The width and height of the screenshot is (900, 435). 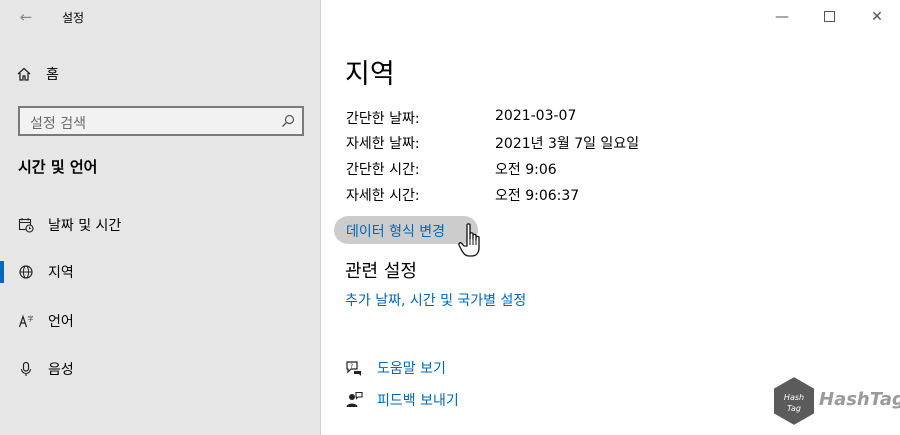 I want to click on hashtag-watermark: Hash Tag HashTag, so click(x=835, y=402).